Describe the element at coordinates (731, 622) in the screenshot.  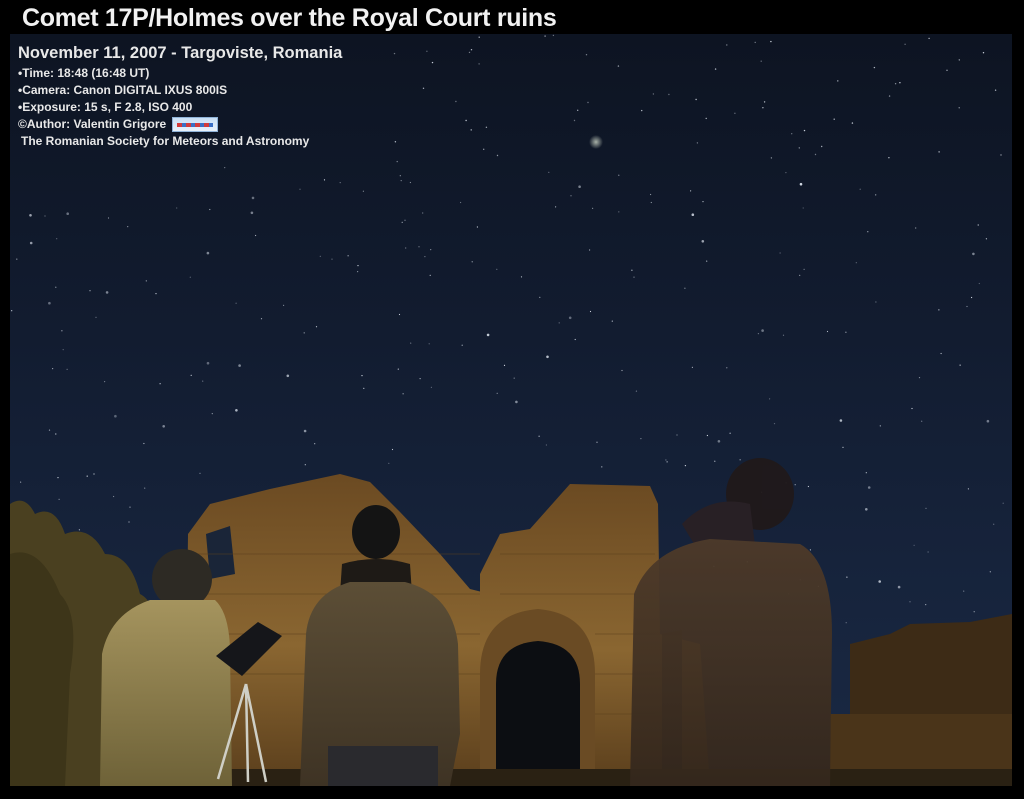
I see `person-right-binoculars` at that location.